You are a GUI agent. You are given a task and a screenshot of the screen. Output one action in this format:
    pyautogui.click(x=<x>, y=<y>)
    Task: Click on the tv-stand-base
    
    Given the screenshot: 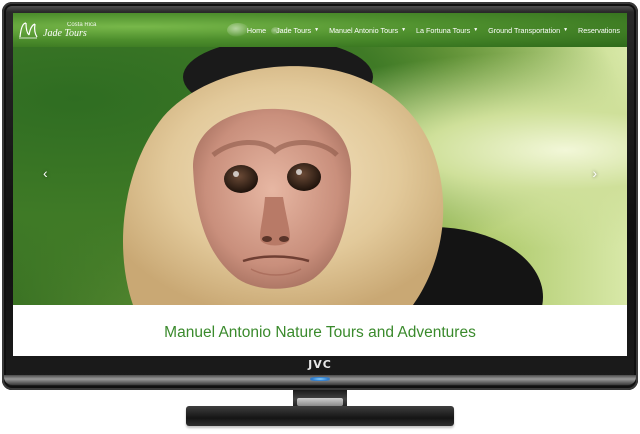 What is the action you would take?
    pyautogui.click(x=320, y=416)
    